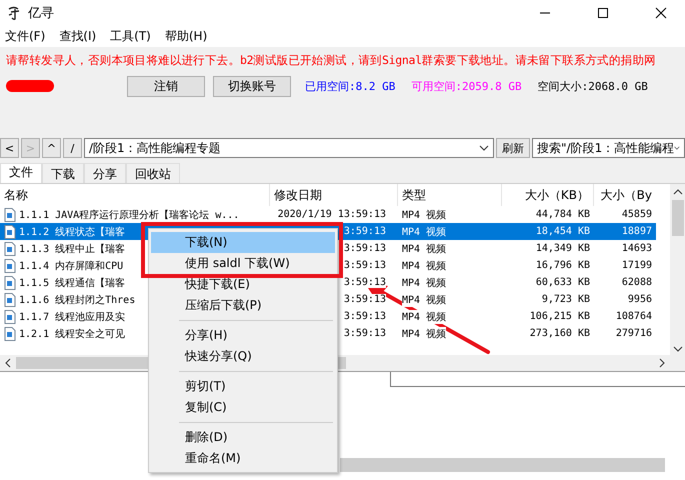 This screenshot has width=685, height=480. What do you see at coordinates (562, 266) in the screenshot?
I see `size-cell-text: 16,796 KB` at bounding box center [562, 266].